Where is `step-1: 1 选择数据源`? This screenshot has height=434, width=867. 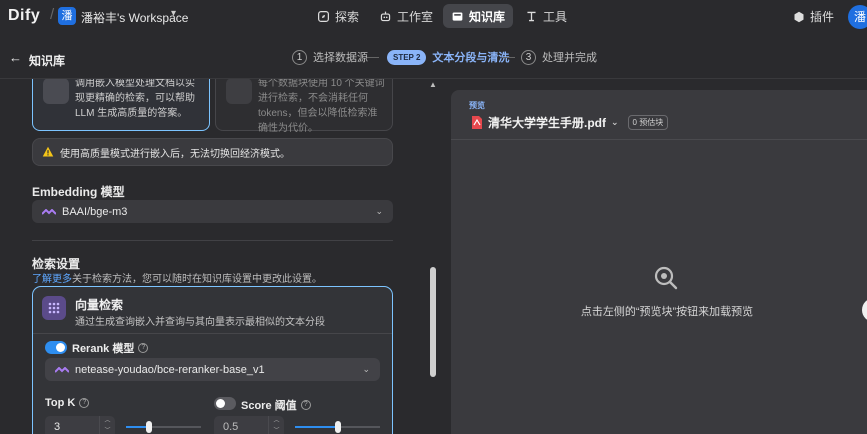 step-1: 1 选择数据源 is located at coordinates (330, 57).